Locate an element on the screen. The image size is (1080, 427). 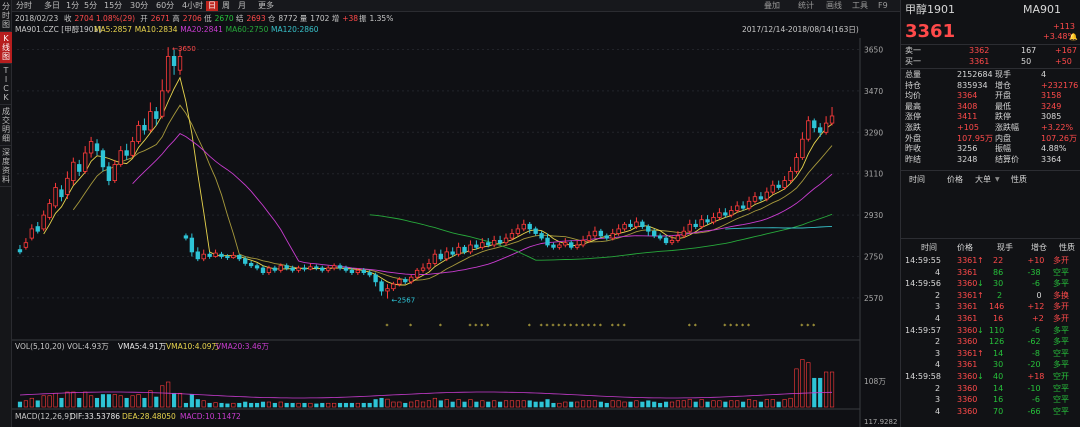
sidebar-tab-1: K线图 is located at coordinates (6, 48).